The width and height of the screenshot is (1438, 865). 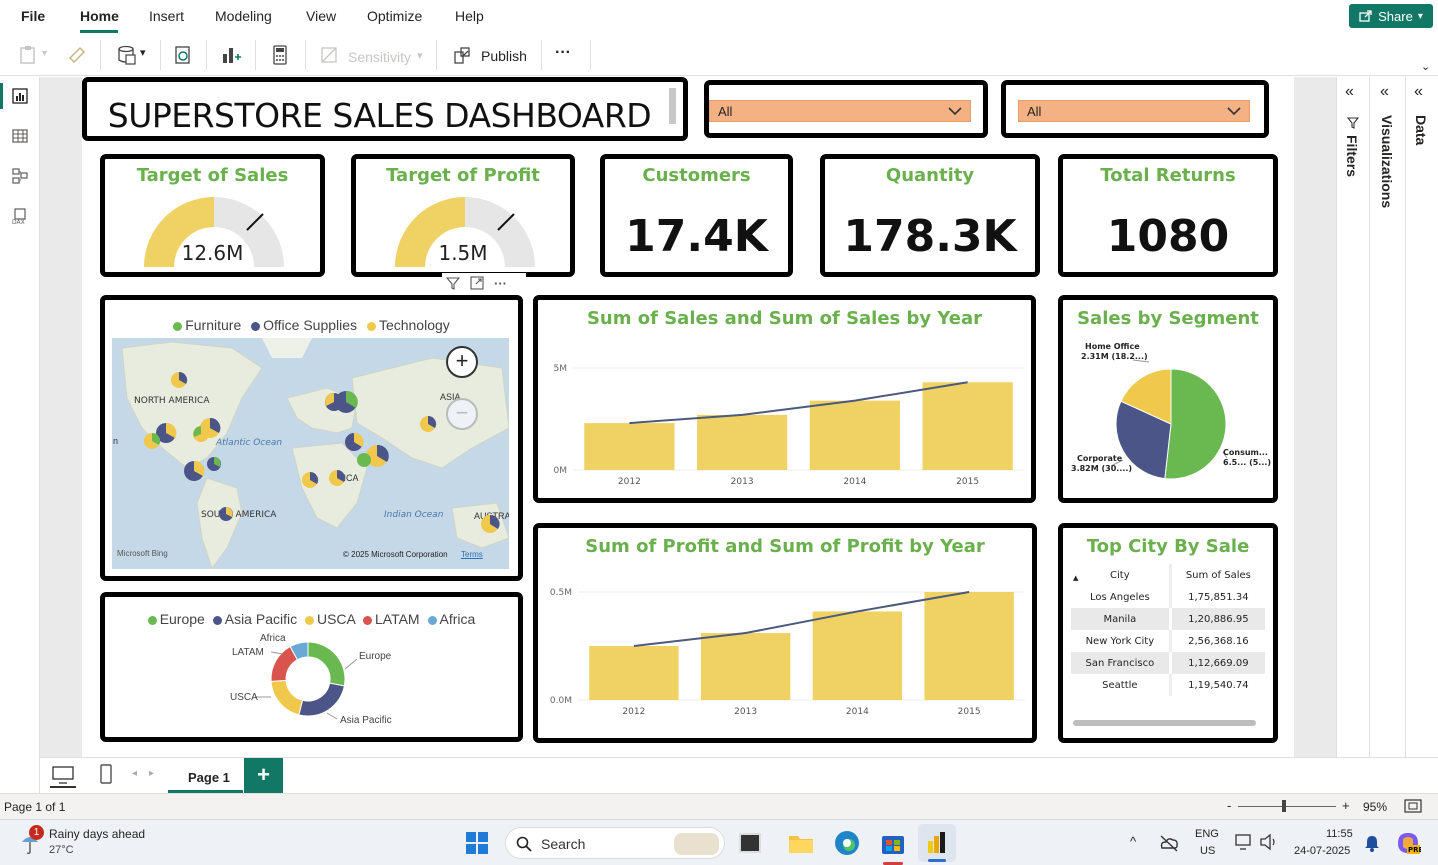 I want to click on format-painter-icon, so click(x=77, y=55).